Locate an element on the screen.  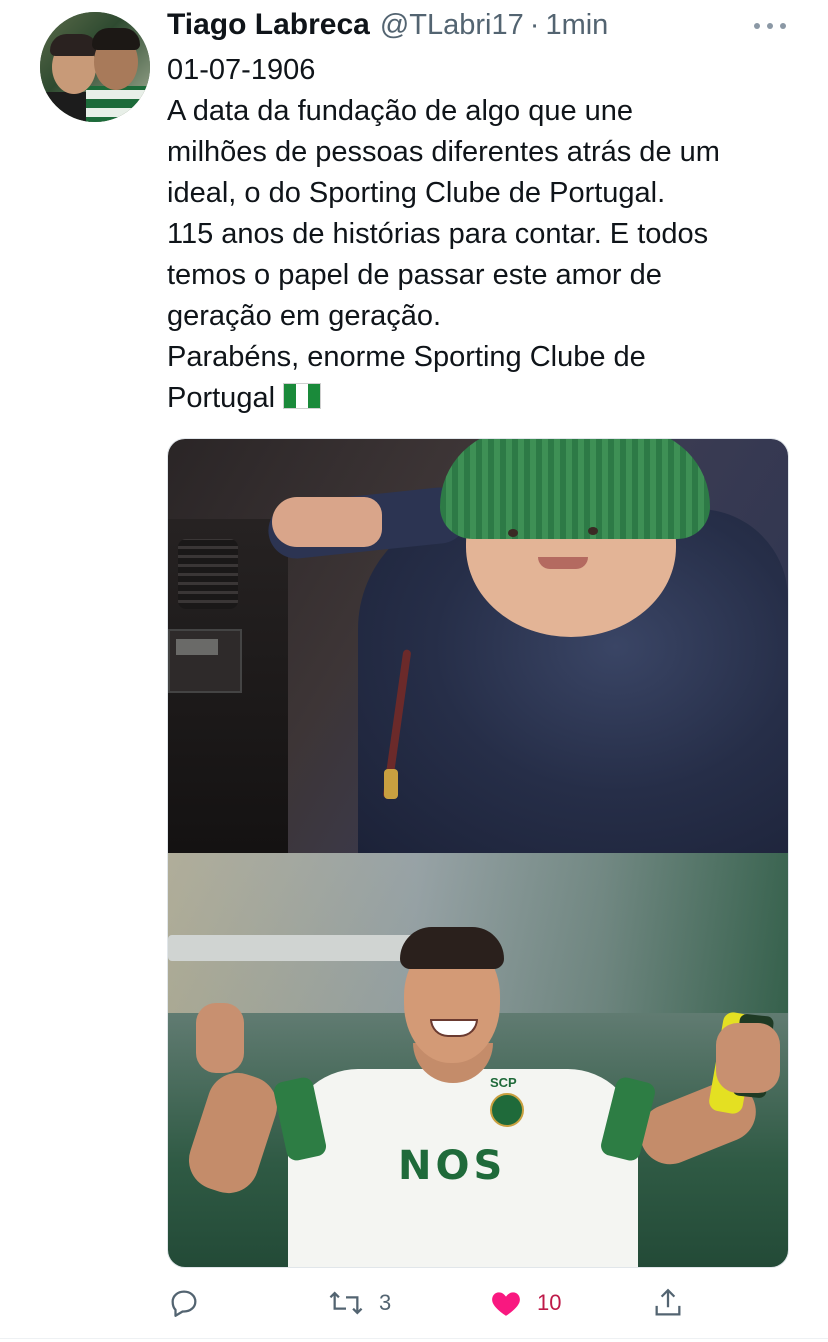
player-right-hand is located at coordinates (748, 1058).